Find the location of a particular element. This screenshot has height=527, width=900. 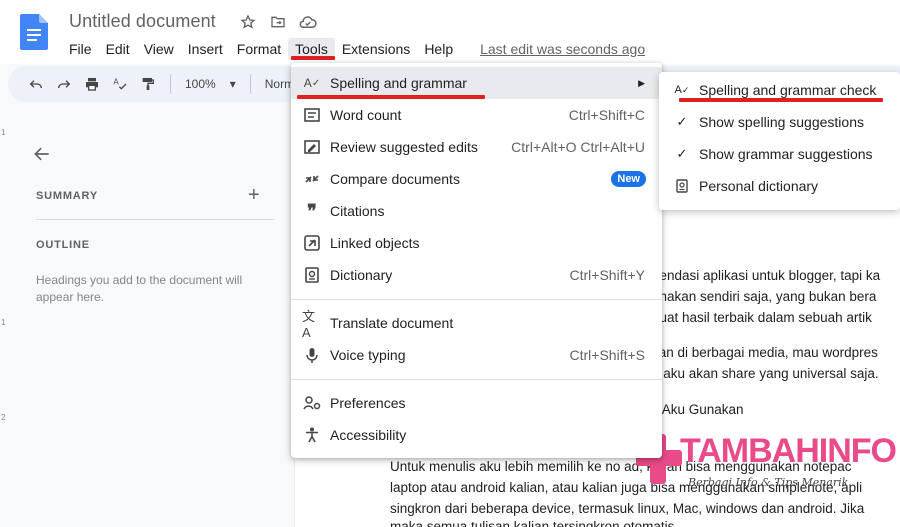

vertical-ruler: 1 1 2 is located at coordinates (6, 322).